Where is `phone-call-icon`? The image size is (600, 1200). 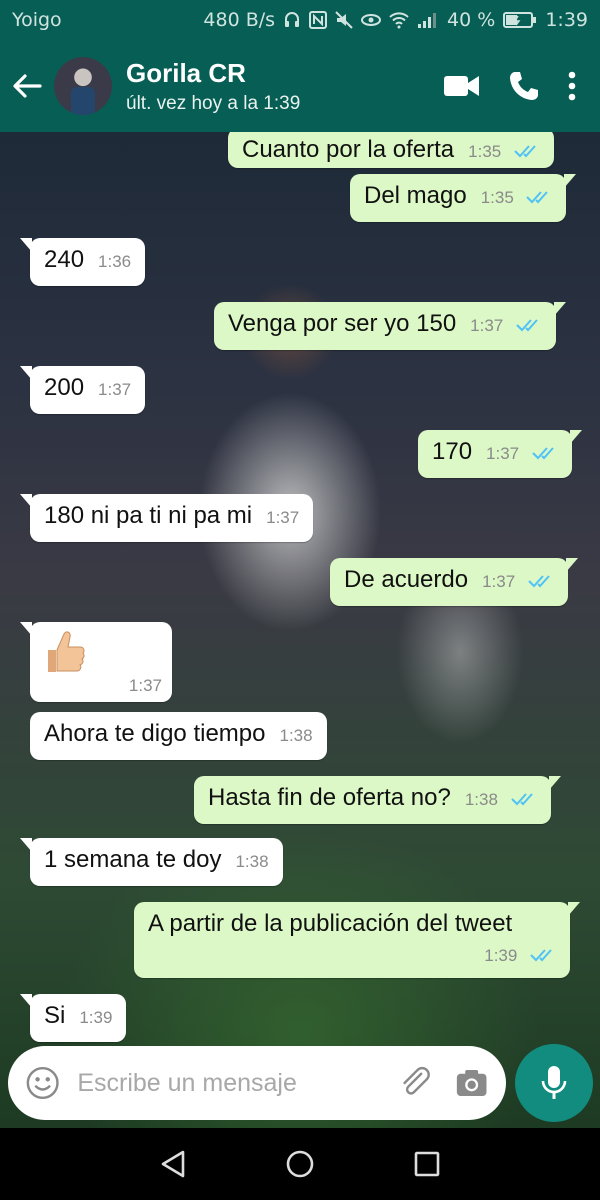 phone-call-icon is located at coordinates (524, 86).